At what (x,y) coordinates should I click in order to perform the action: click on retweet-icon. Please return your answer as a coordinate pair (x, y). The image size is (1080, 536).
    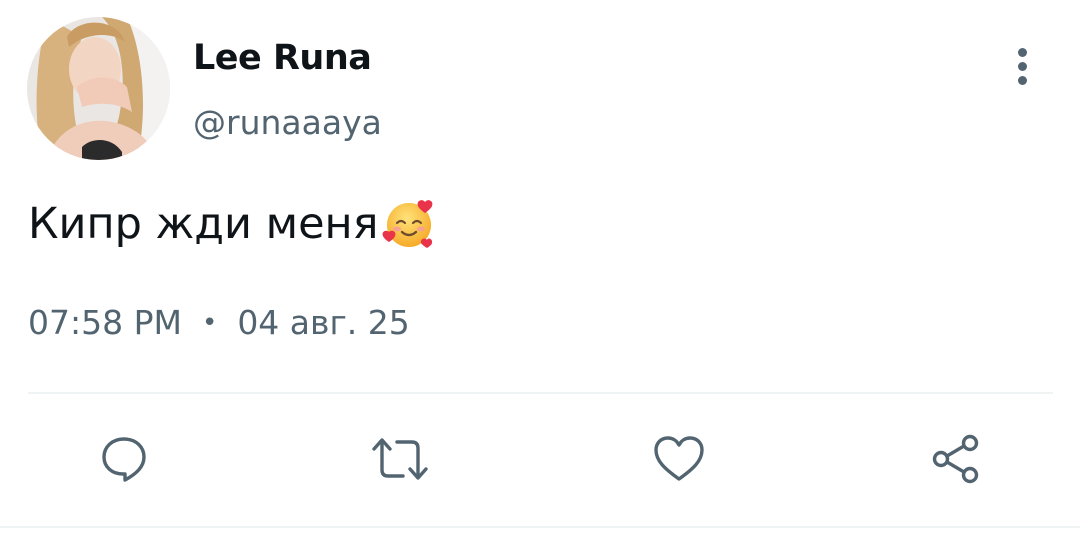
    Looking at the image, I should click on (400, 459).